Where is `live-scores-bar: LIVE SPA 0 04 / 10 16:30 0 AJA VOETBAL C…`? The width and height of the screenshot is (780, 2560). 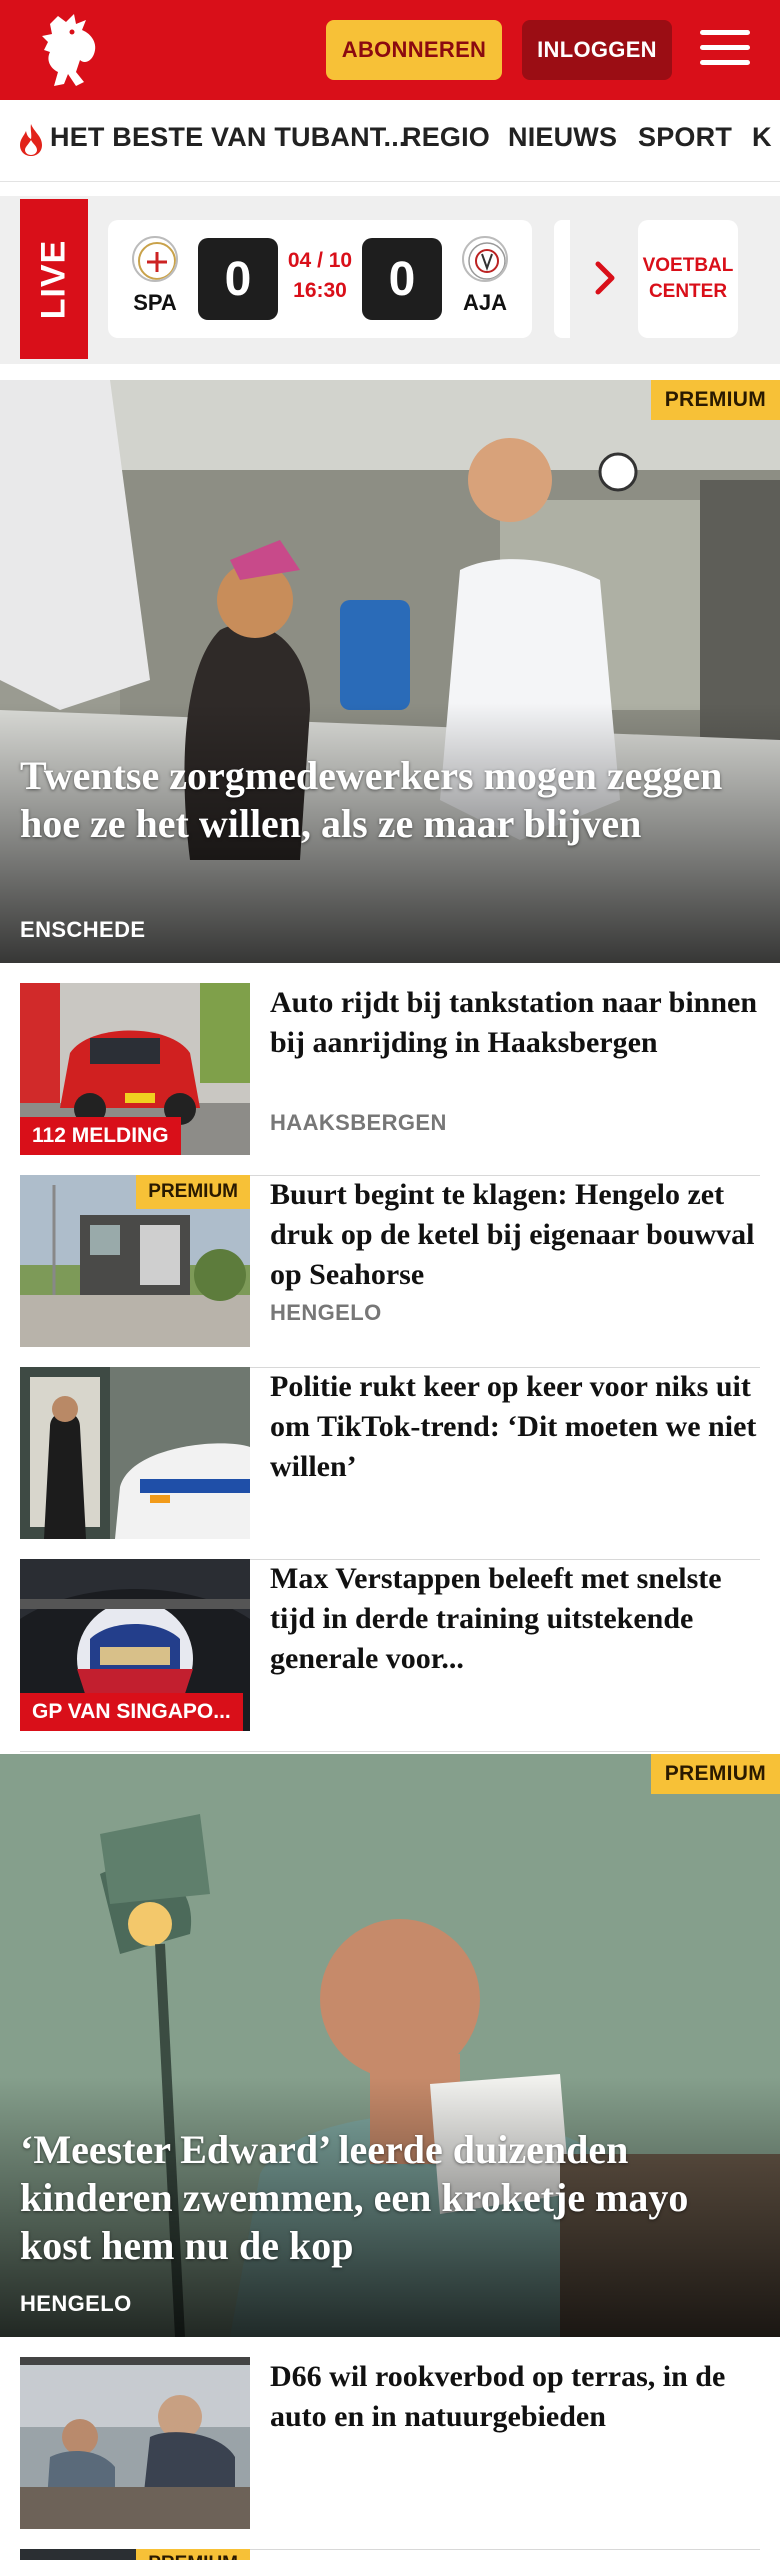
live-scores-bar: LIVE SPA 0 04 / 10 16:30 0 AJA VOETBAL C… is located at coordinates (390, 280).